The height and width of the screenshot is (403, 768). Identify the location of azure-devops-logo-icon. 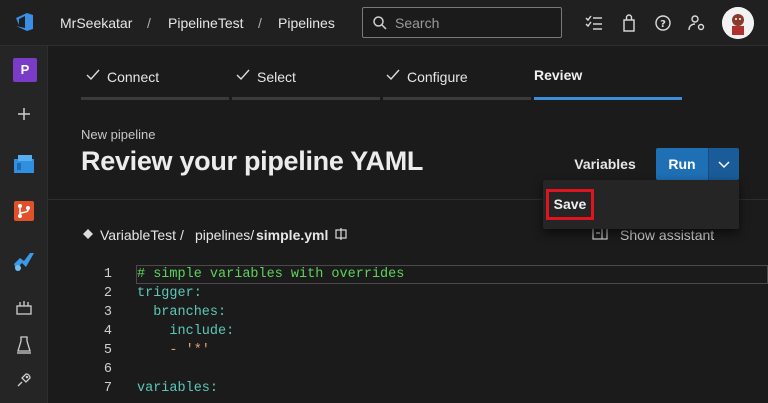
(25, 22).